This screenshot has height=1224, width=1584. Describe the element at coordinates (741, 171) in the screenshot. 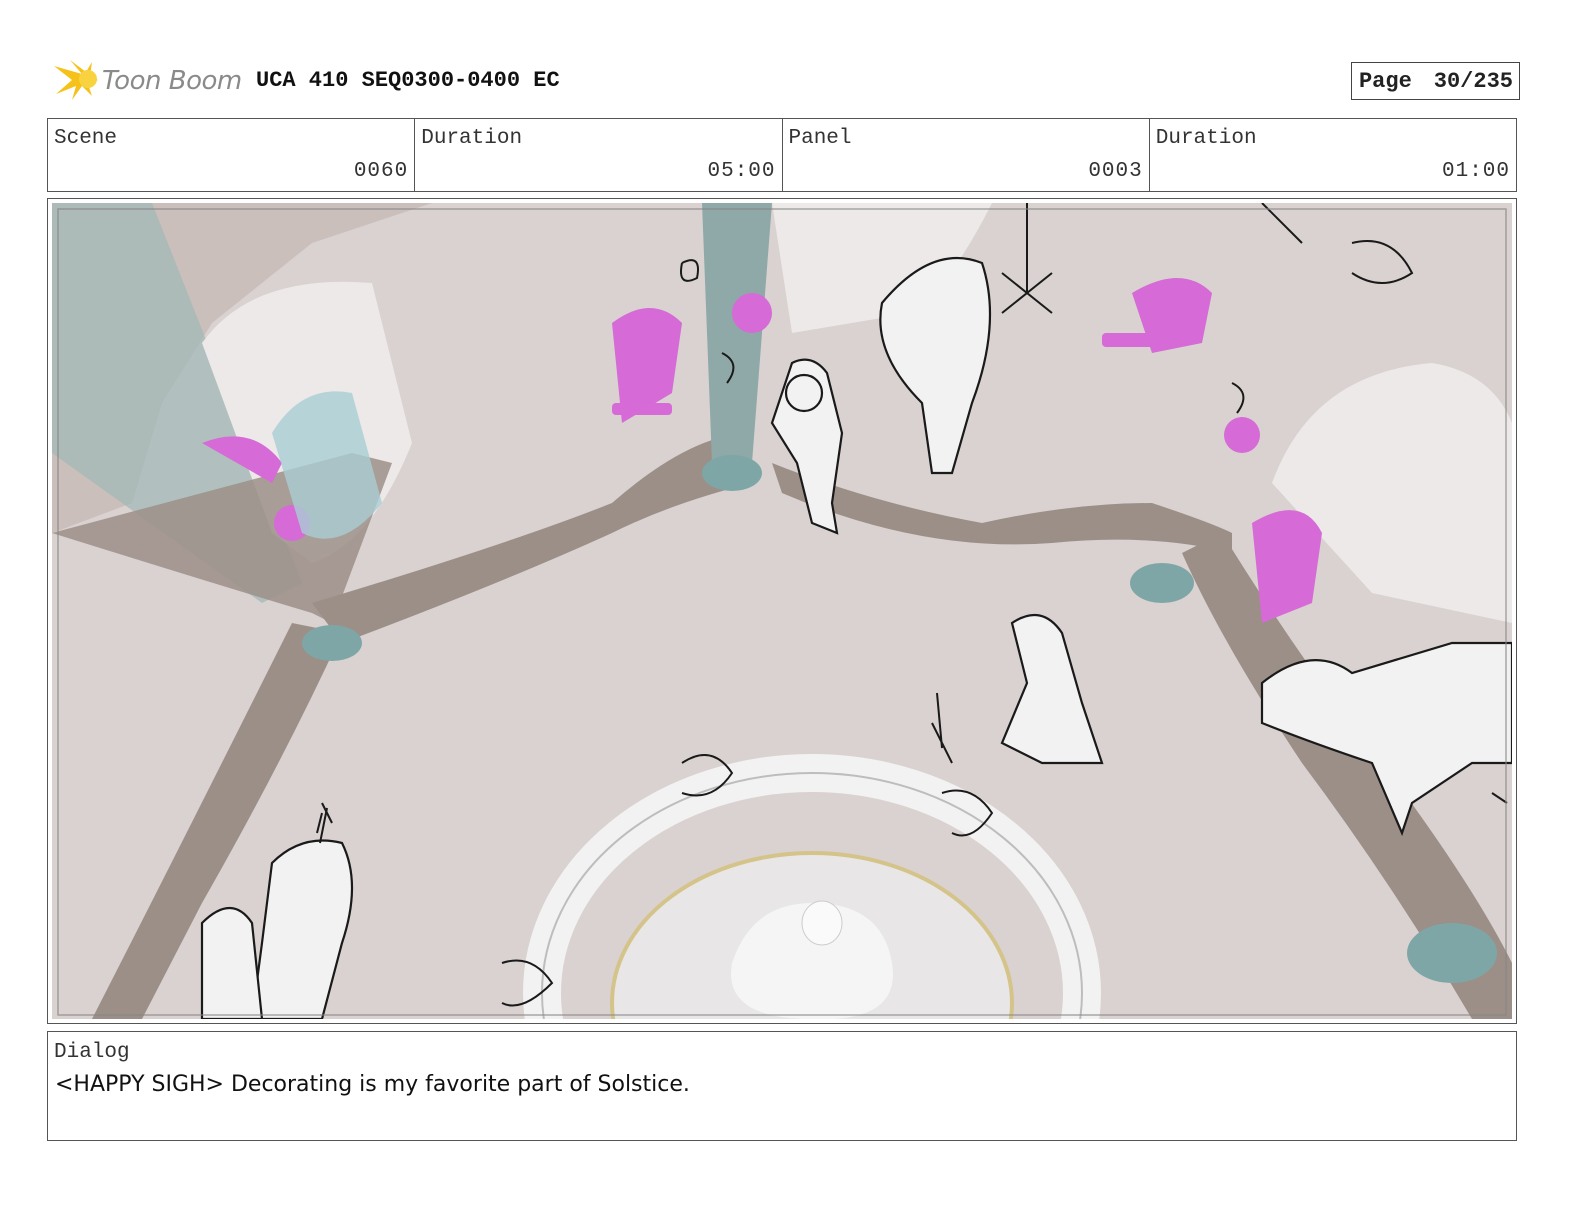

I see `scene-duration-value: 05:00` at that location.